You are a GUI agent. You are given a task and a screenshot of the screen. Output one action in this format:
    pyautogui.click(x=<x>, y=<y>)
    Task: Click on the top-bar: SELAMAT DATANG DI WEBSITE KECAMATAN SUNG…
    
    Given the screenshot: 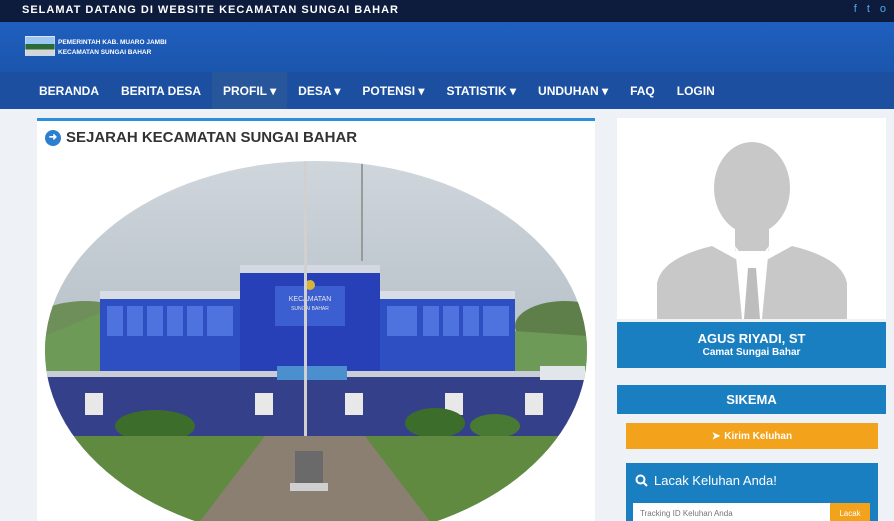 What is the action you would take?
    pyautogui.click(x=447, y=11)
    